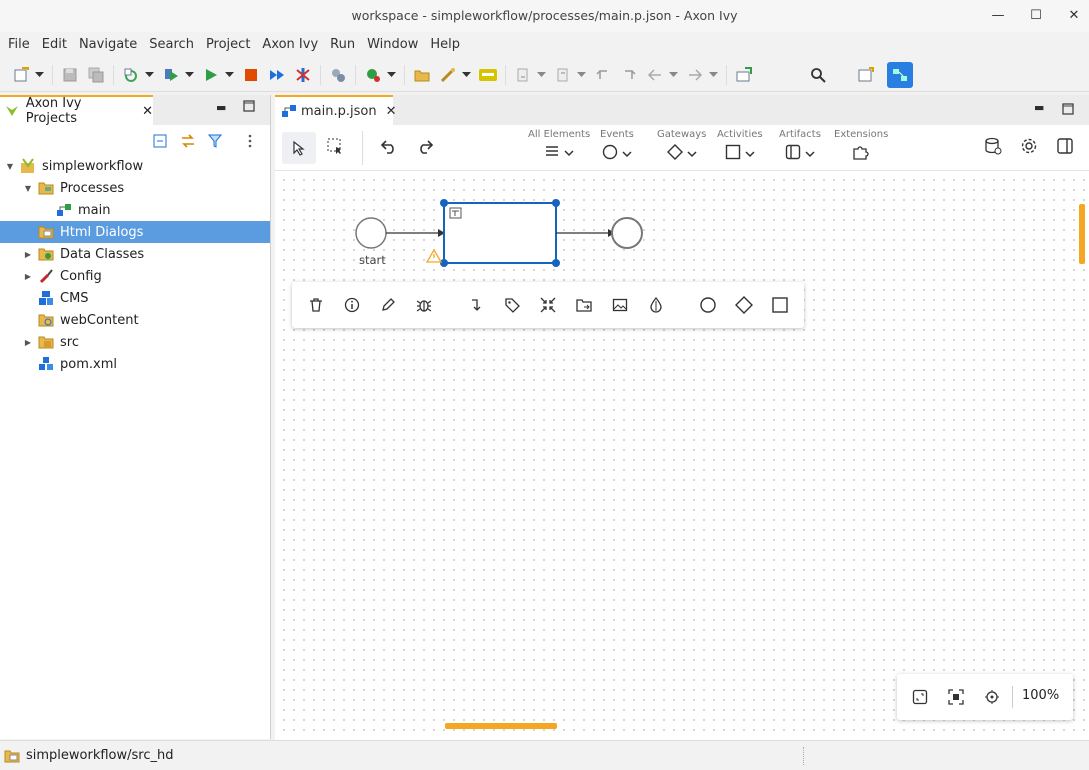 Image resolution: width=1089 pixels, height=770 pixels. Describe the element at coordinates (54, 45) in the screenshot. I see `menu-edit: Edit` at that location.